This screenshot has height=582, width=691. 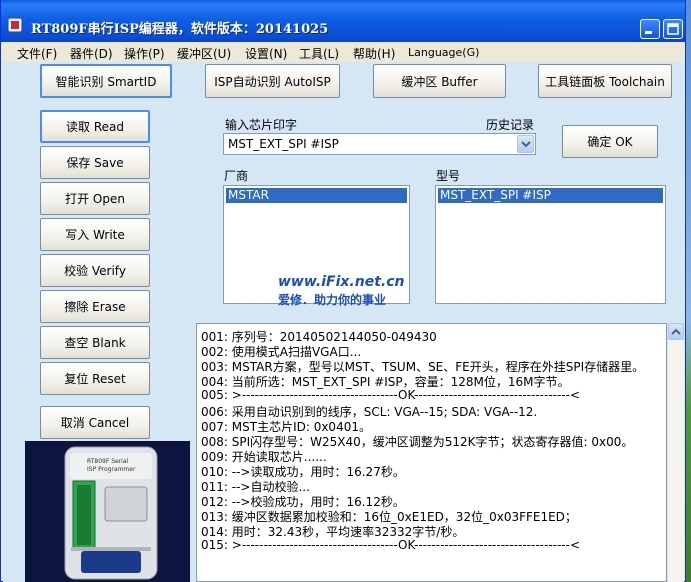 What do you see at coordinates (106, 81) in the screenshot?
I see `smartid-button: 智能识别 SmartID` at bounding box center [106, 81].